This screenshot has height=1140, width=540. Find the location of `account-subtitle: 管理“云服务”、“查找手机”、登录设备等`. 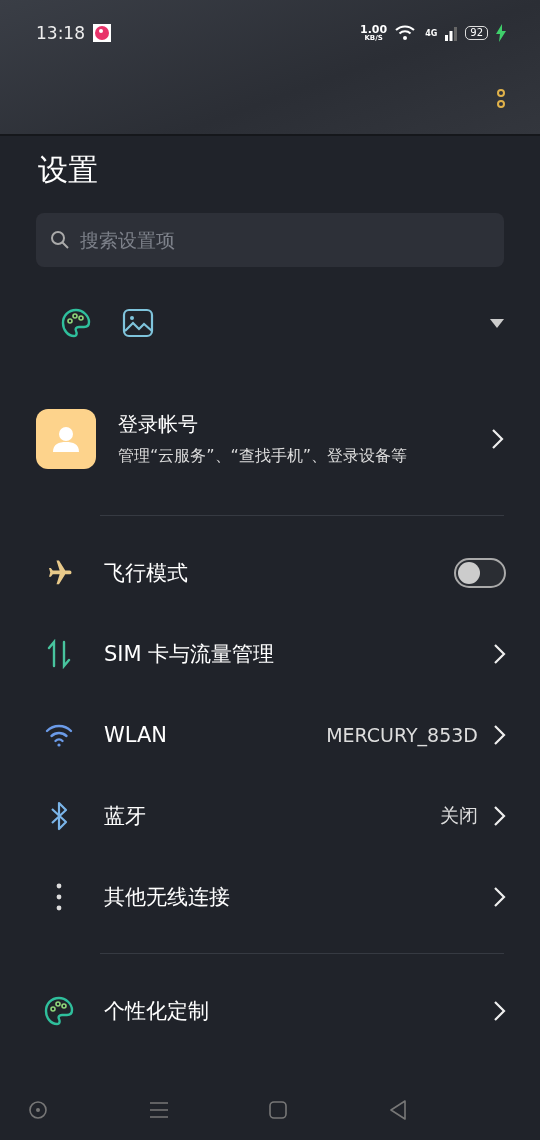

account-subtitle: 管理“云服务”、“查找手机”、登录设备等 is located at coordinates (263, 455).